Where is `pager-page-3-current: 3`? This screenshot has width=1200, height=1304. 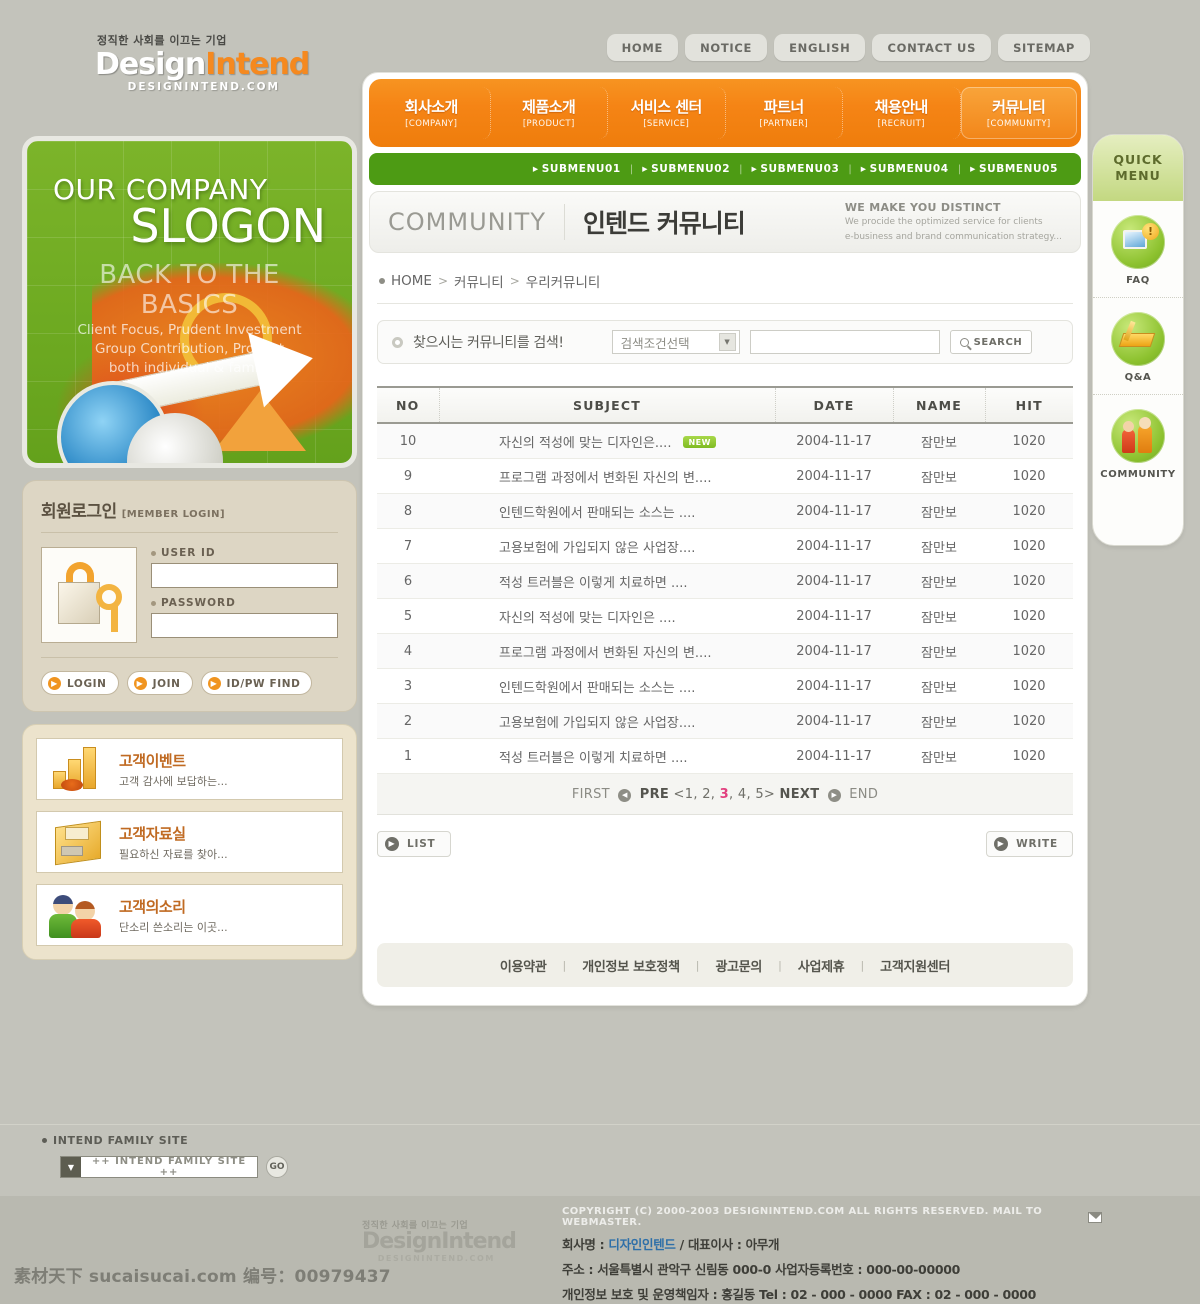
pager-page-3-current: 3 is located at coordinates (724, 794).